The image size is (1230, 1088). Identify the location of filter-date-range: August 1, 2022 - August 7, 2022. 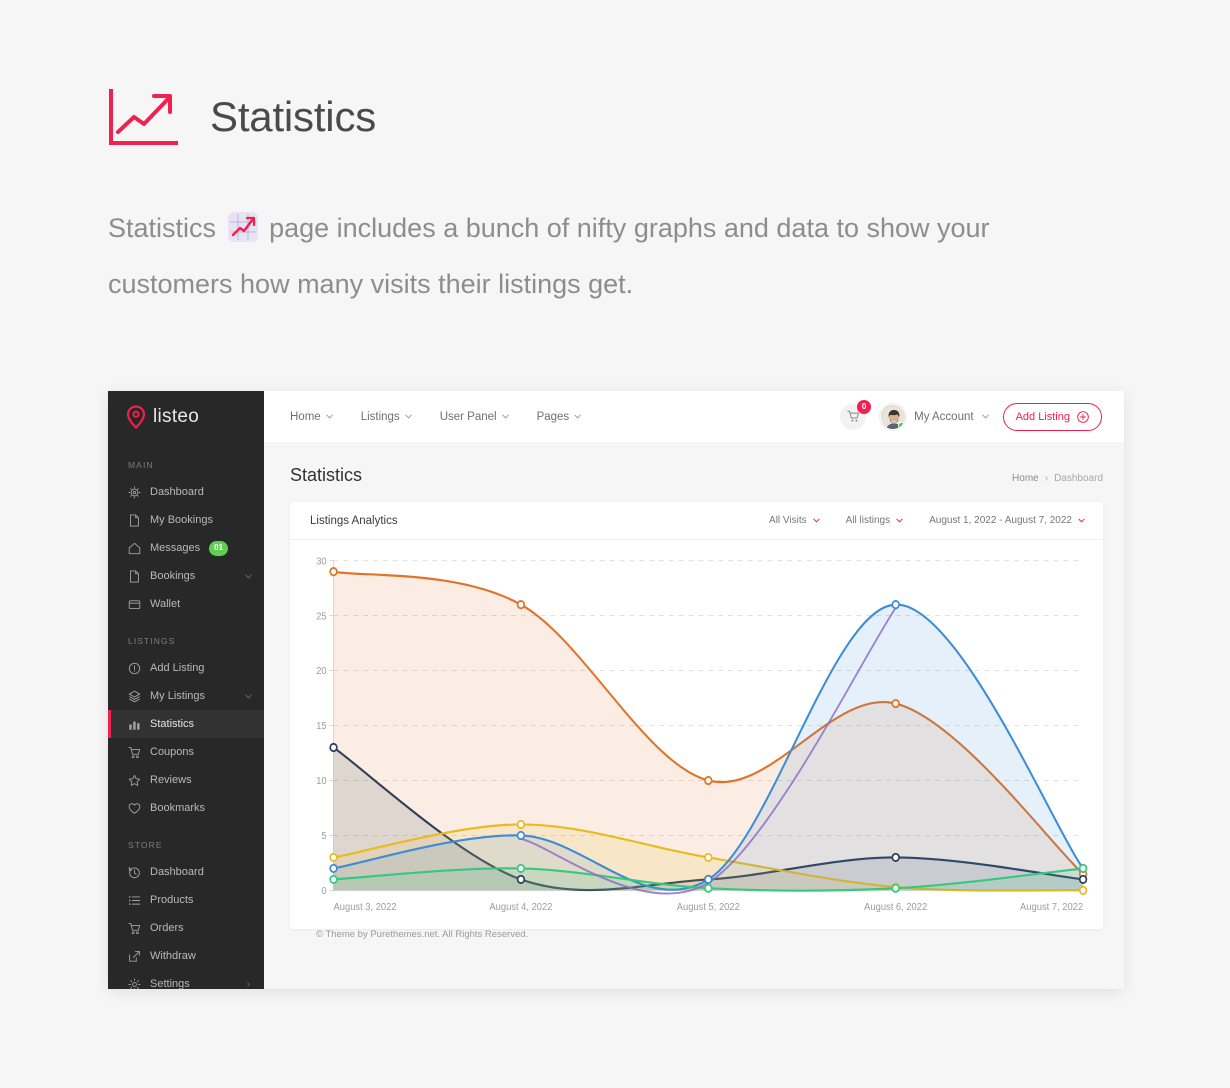
(1007, 520).